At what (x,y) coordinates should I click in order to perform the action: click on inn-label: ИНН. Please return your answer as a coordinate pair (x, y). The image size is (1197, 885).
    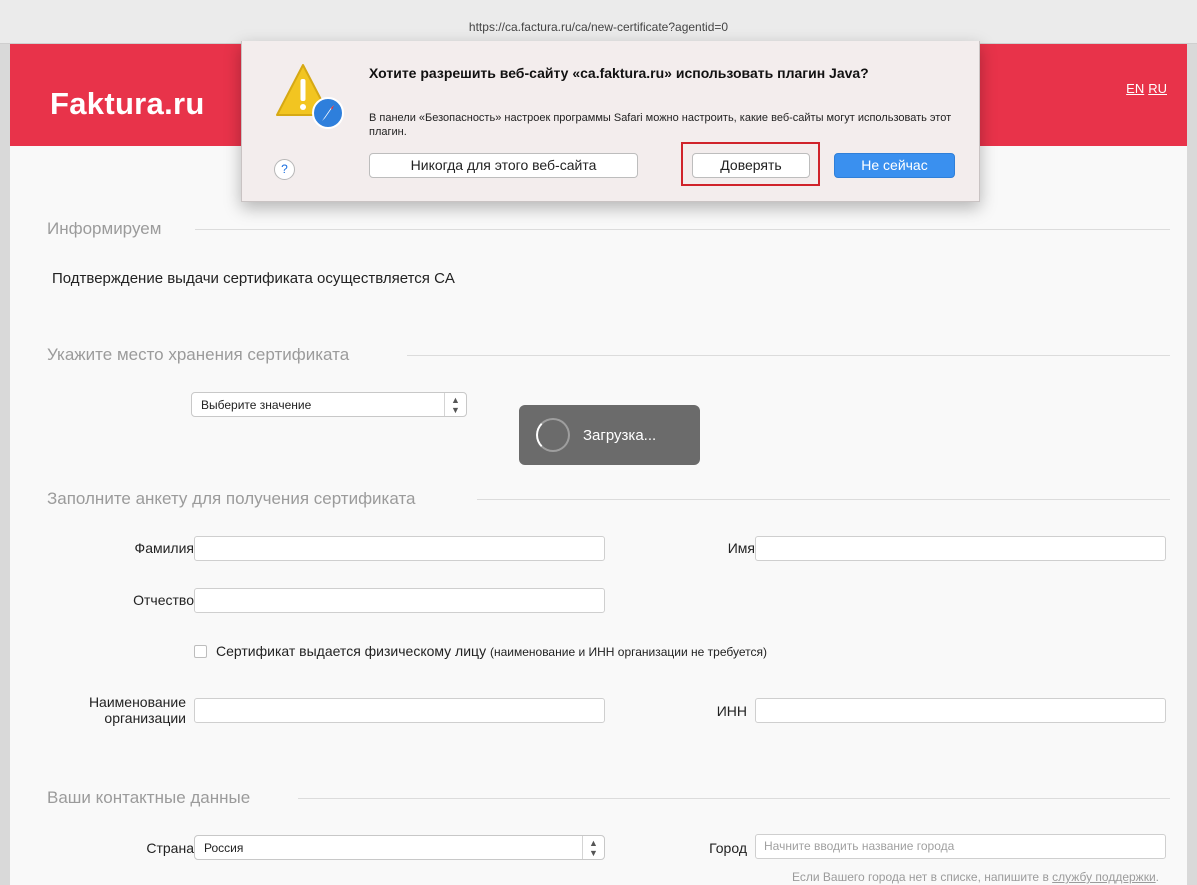
    Looking at the image, I should click on (731, 711).